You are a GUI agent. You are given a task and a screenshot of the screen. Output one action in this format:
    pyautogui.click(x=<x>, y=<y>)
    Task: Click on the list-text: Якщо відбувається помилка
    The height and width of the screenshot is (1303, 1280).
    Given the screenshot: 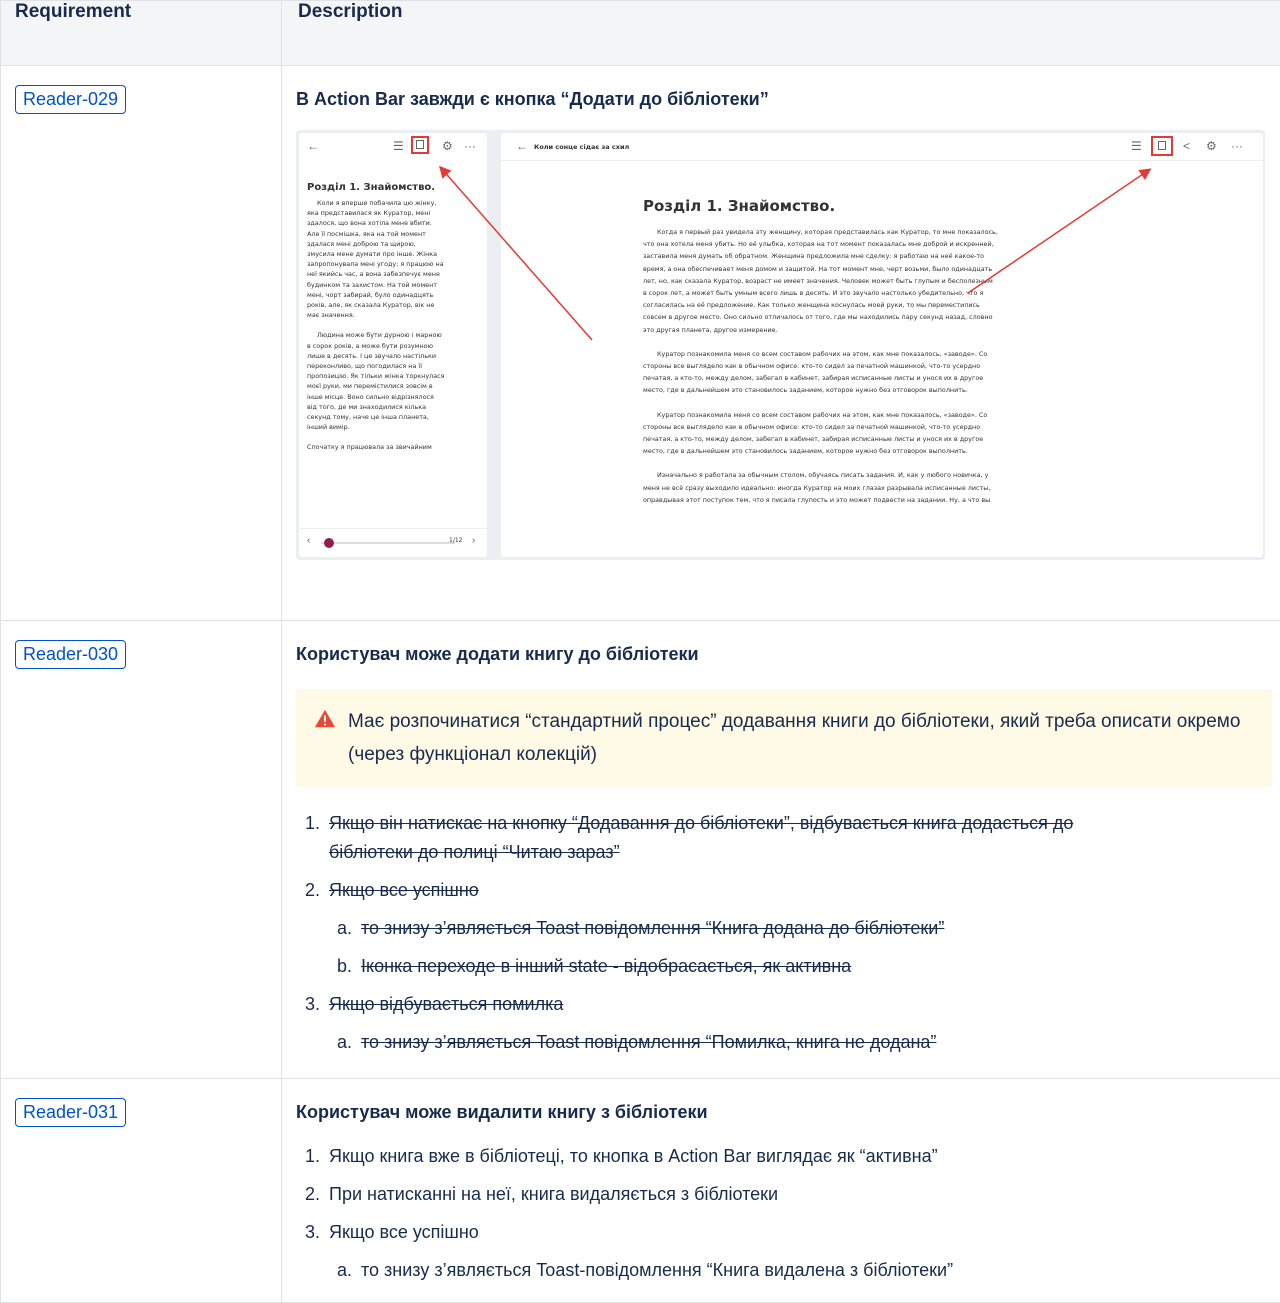 What is the action you would take?
    pyautogui.click(x=446, y=1004)
    